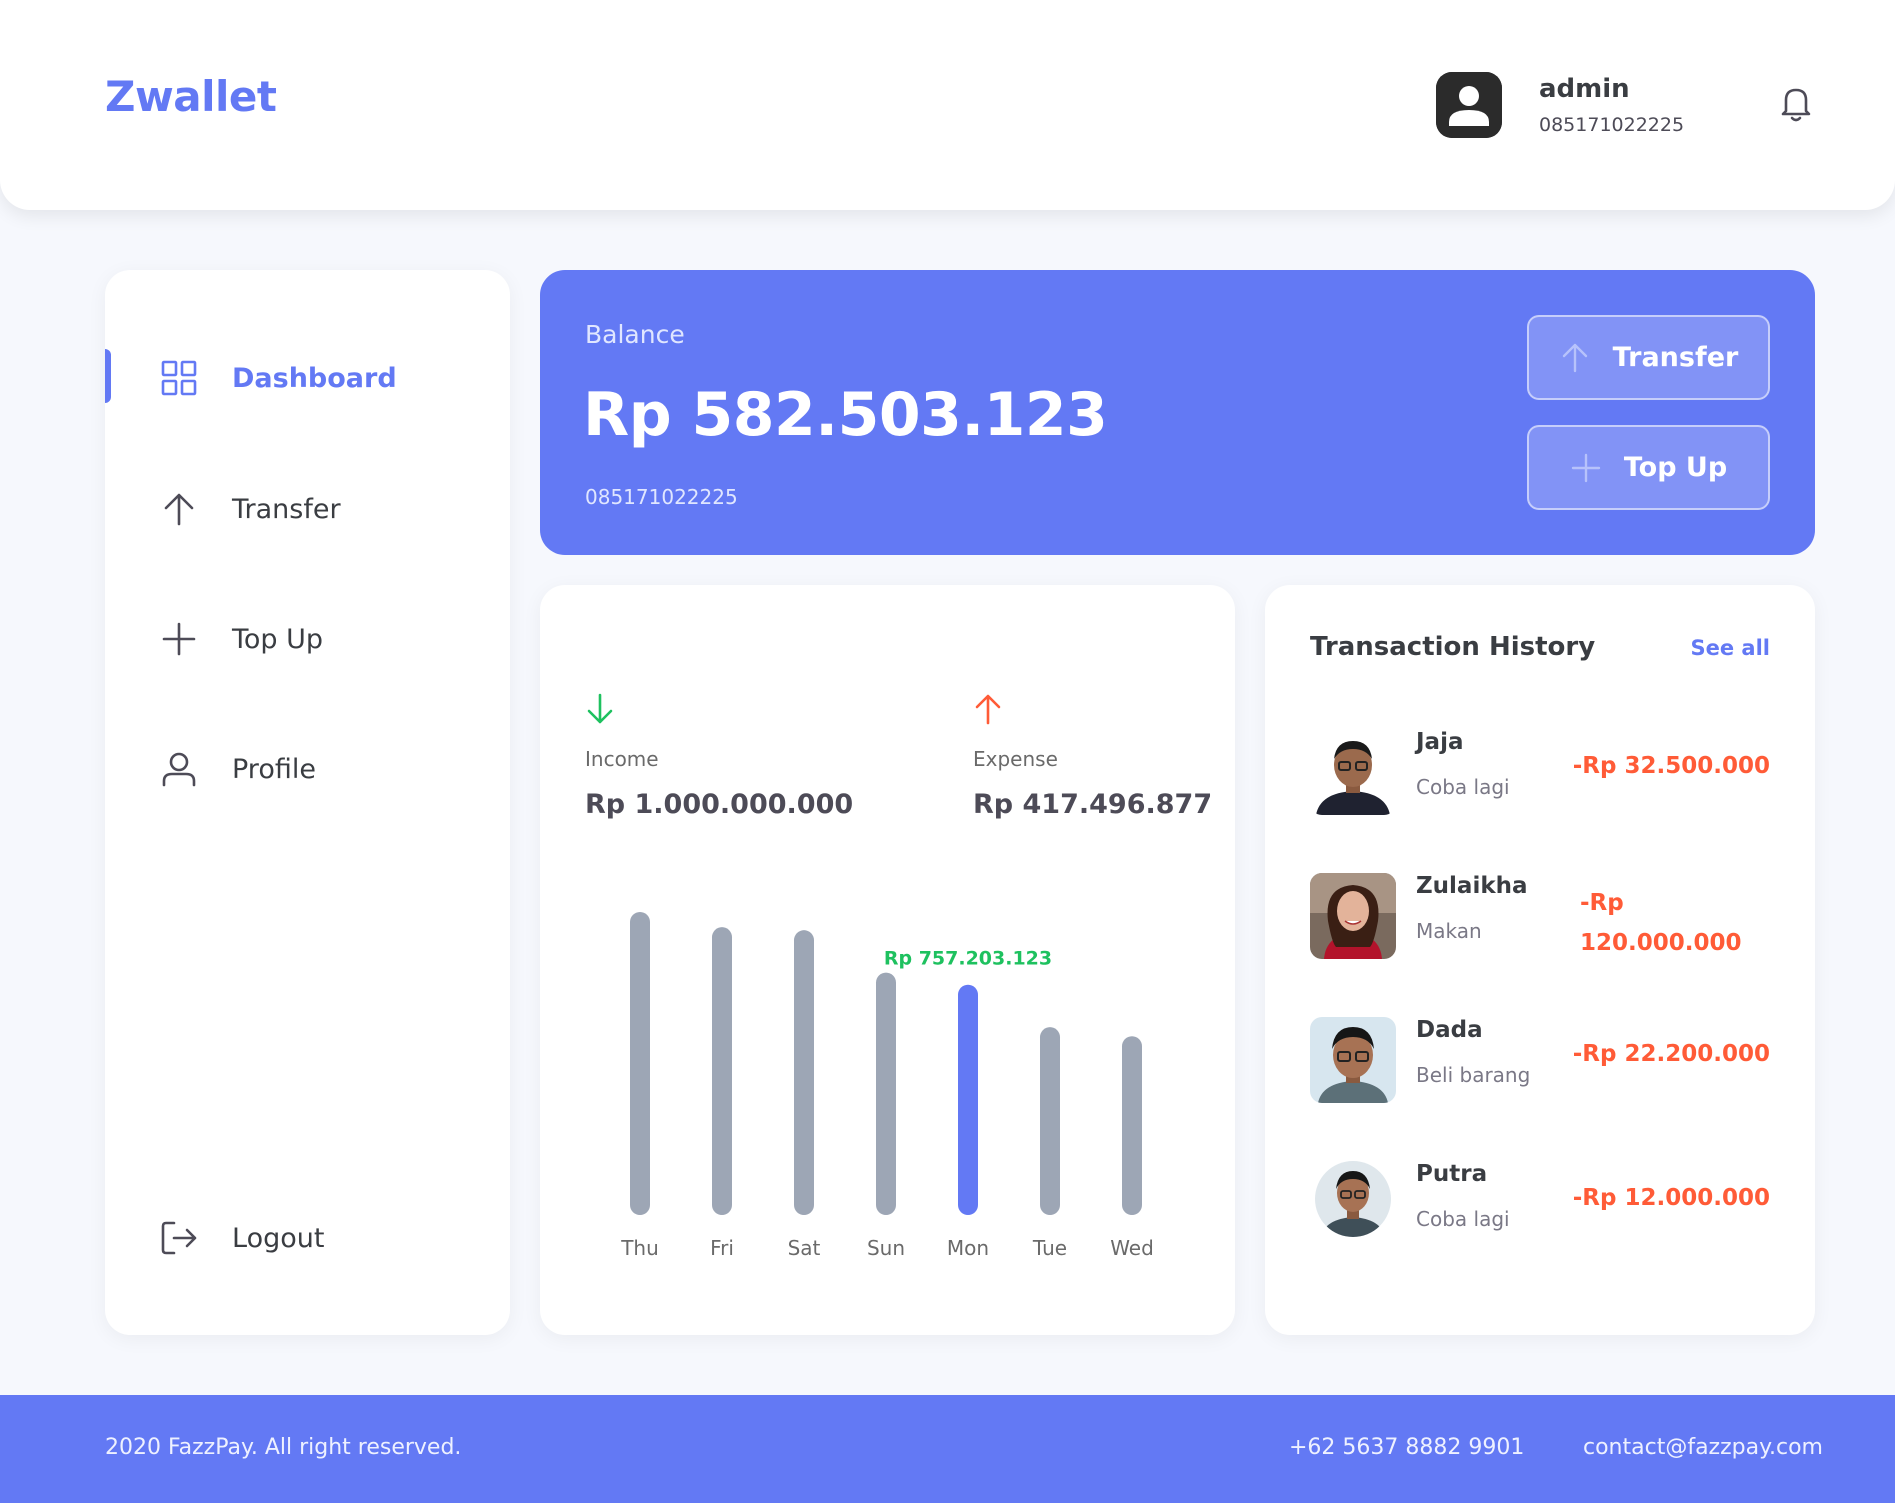  What do you see at coordinates (1612, 125) in the screenshot?
I see `user-phone: 085171022225` at bounding box center [1612, 125].